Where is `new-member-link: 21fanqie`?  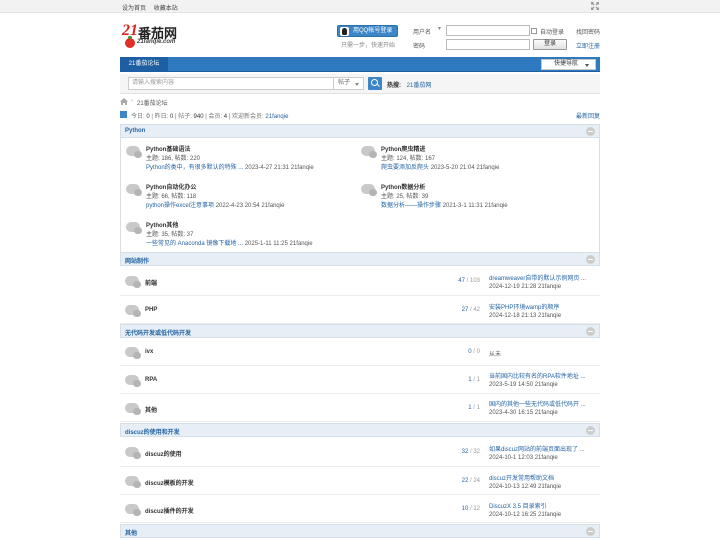
new-member-link: 21fanqie is located at coordinates (276, 117).